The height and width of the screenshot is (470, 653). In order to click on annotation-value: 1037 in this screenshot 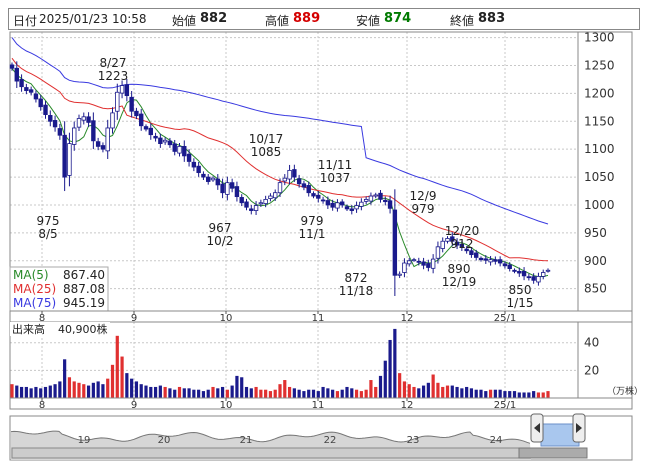, I will do `click(335, 178)`.